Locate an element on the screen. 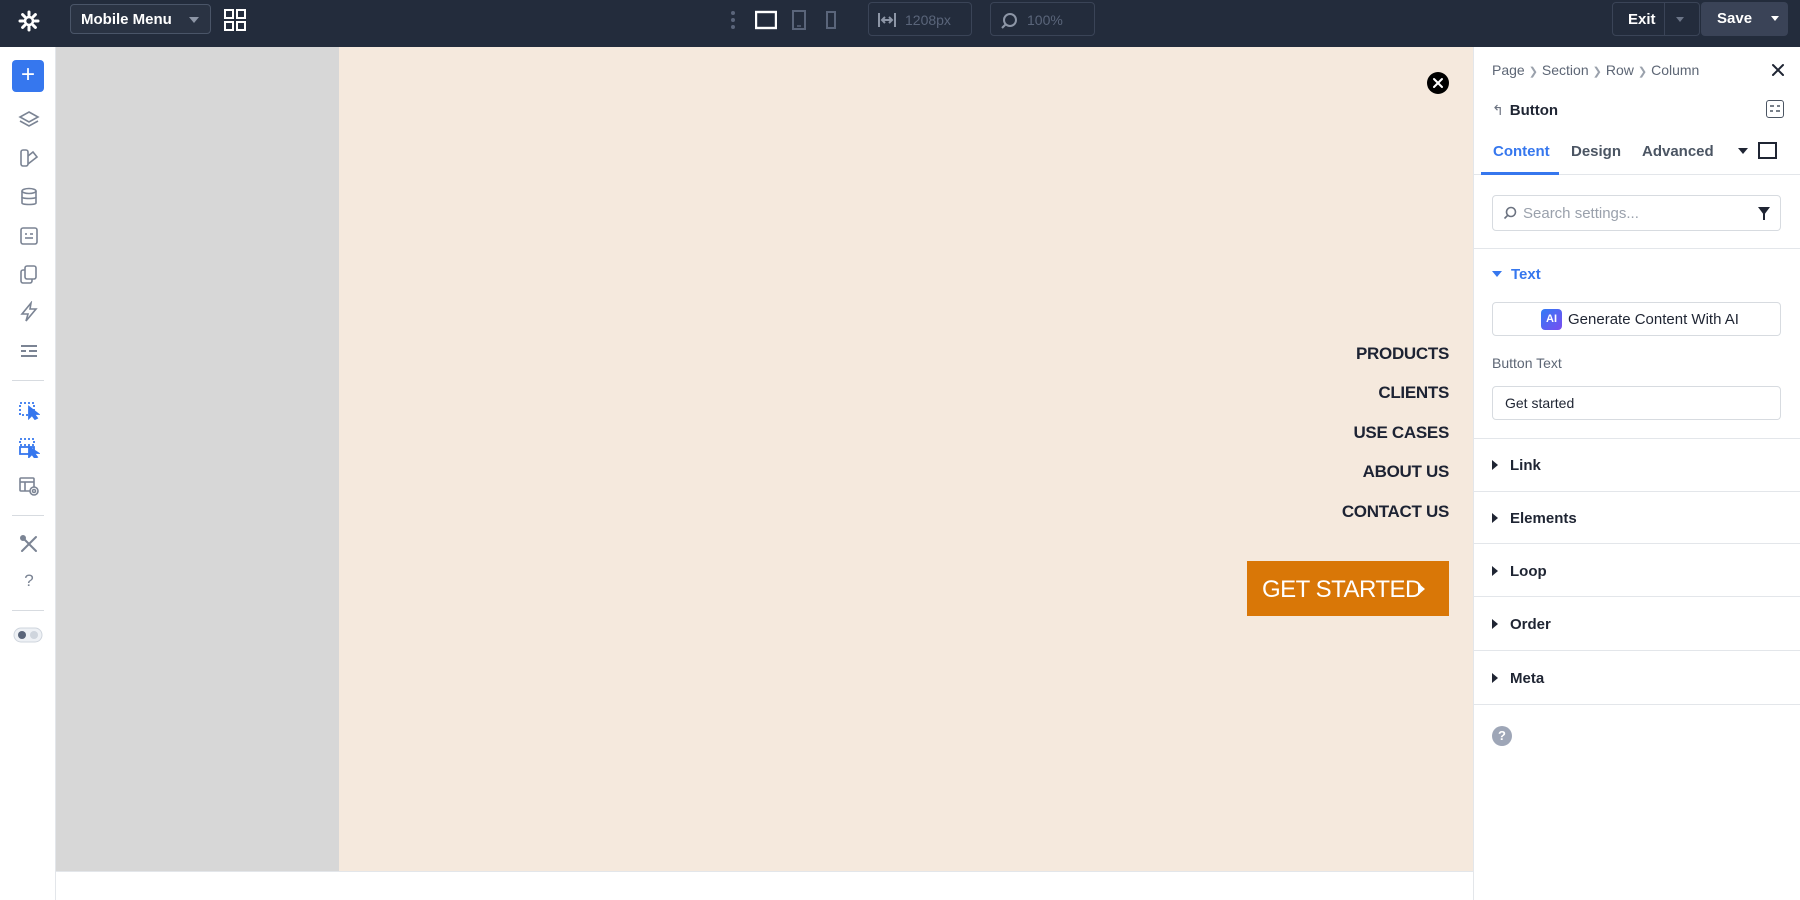 This screenshot has height=900, width=1800. phone-view-icon is located at coordinates (831, 22).